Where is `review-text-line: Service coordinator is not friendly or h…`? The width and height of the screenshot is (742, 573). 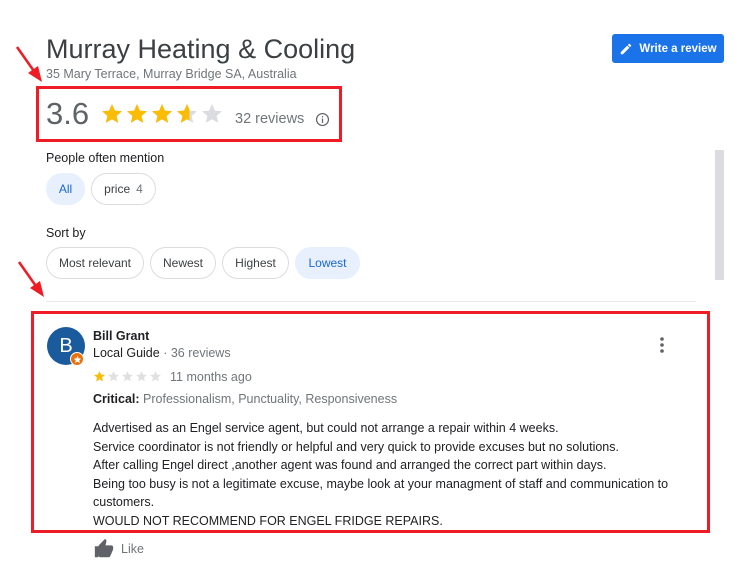 review-text-line: Service coordinator is not friendly or h… is located at coordinates (356, 446).